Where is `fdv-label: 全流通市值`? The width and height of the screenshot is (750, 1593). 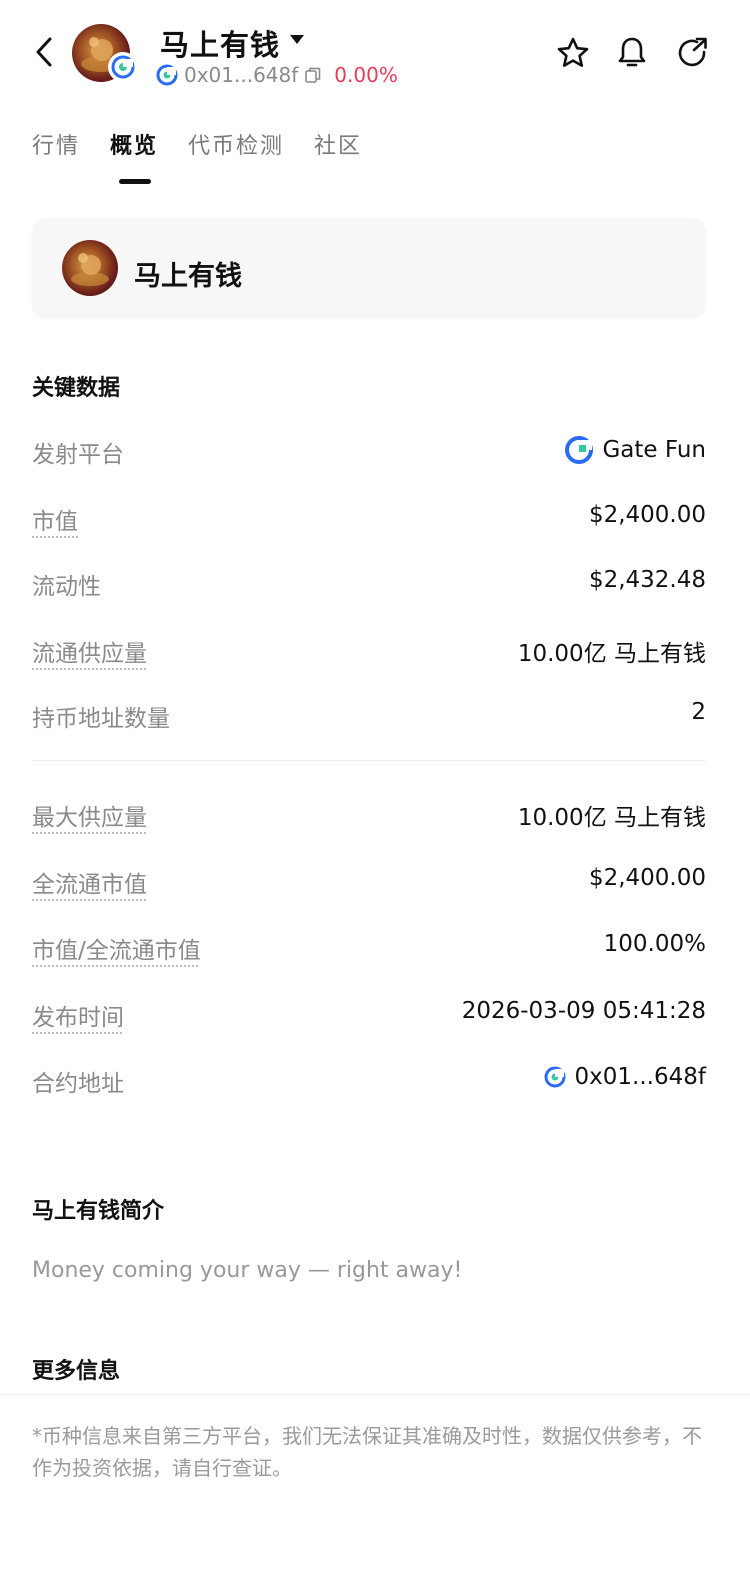
fdv-label: 全流通市值 is located at coordinates (89, 882).